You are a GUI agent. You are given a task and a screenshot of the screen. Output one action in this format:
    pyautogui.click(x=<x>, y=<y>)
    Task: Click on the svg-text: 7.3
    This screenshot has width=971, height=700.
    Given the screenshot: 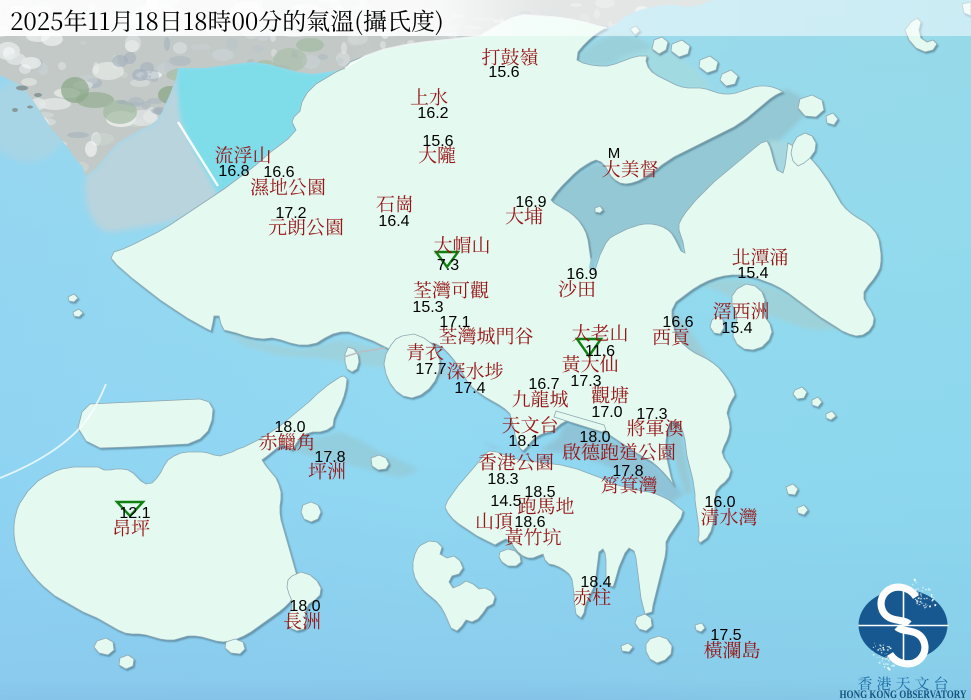 What is the action you would take?
    pyautogui.click(x=448, y=265)
    